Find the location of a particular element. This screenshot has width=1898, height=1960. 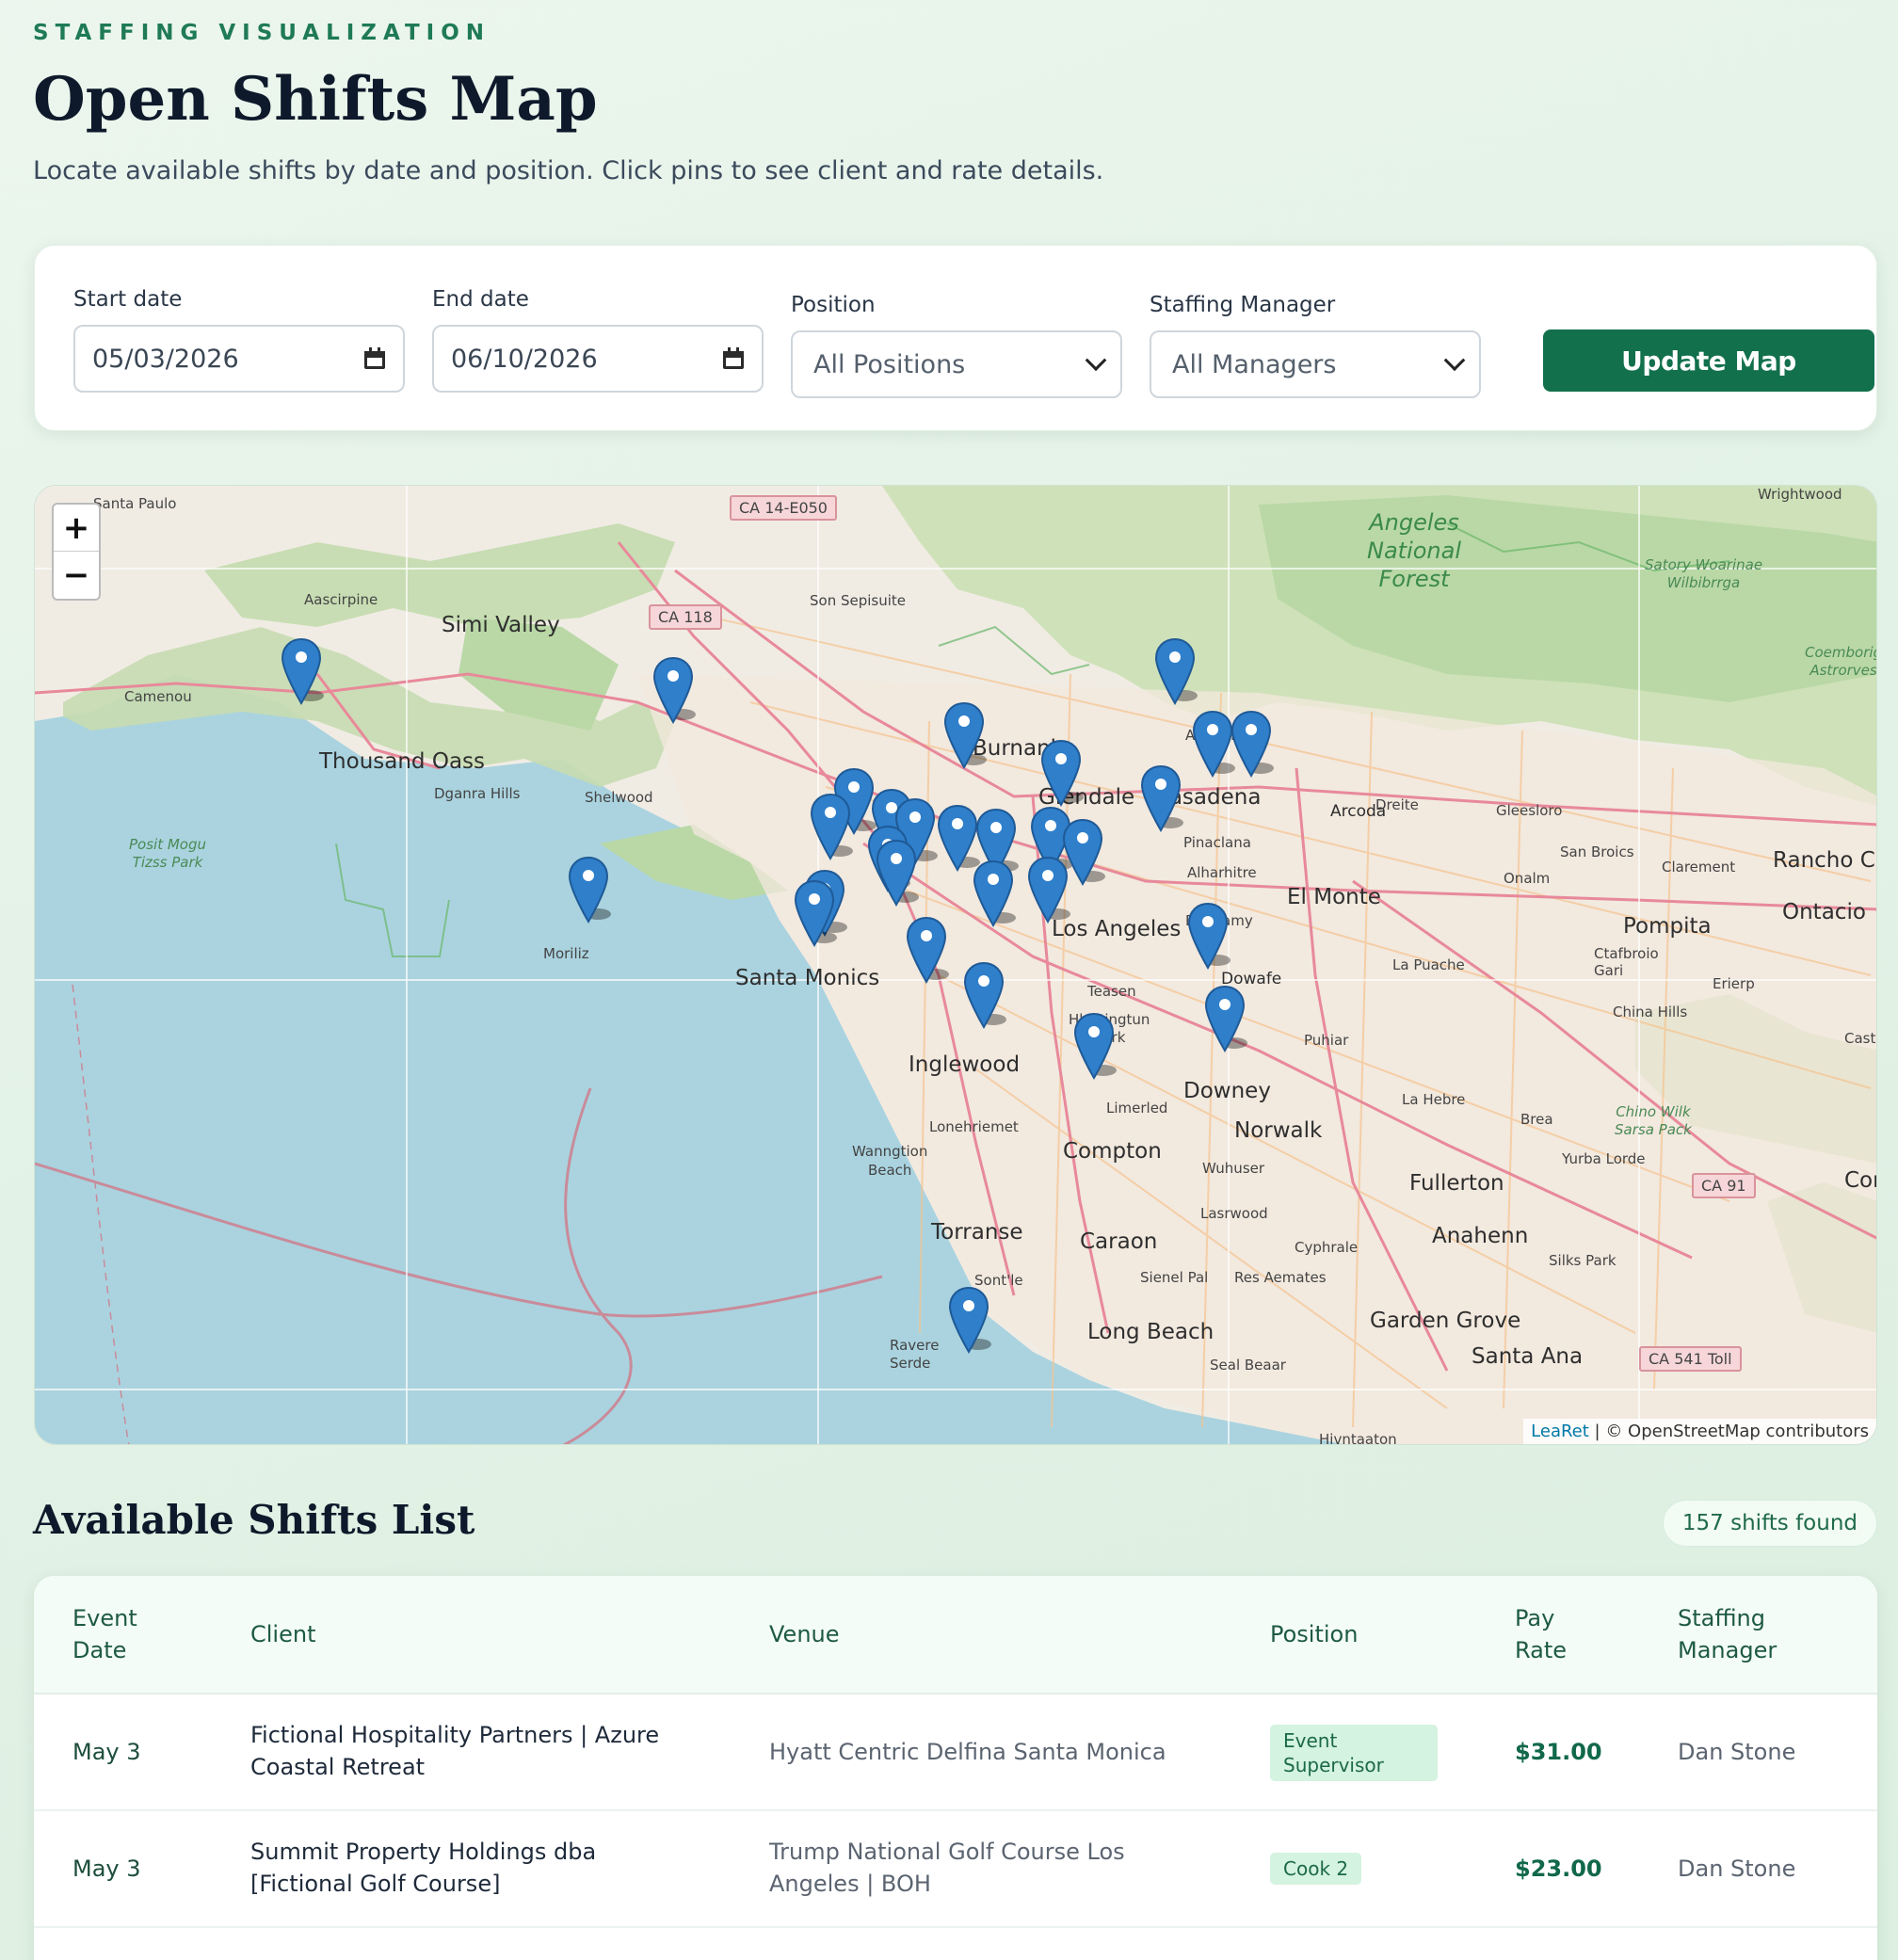

column-client: Client is located at coordinates (282, 1634).